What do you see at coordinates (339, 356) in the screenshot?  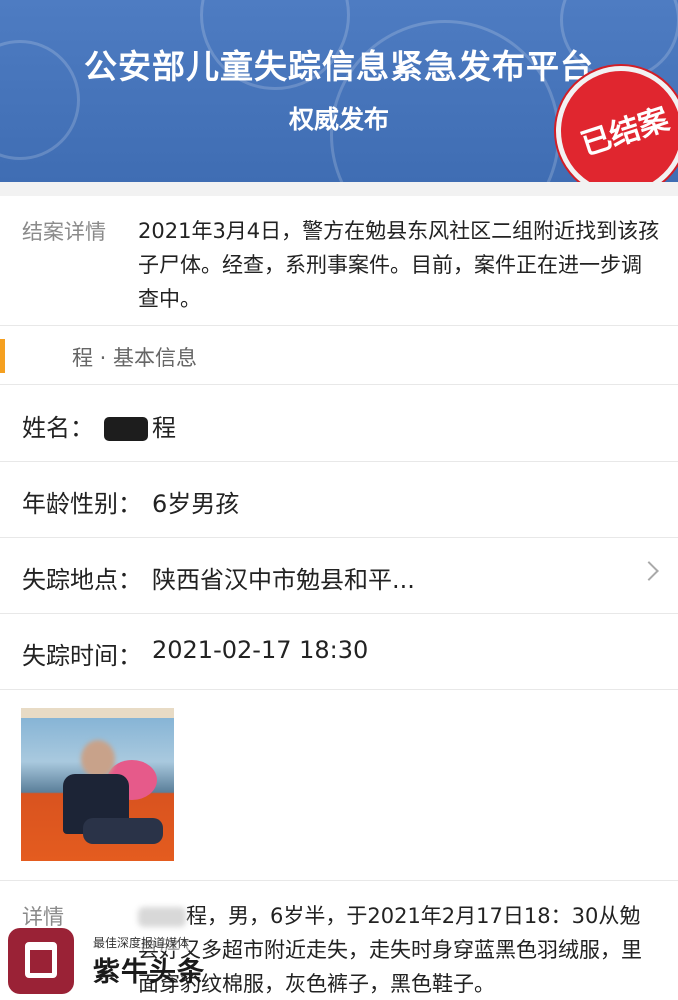 I see `basic-info-header: 程 · 基本信息` at bounding box center [339, 356].